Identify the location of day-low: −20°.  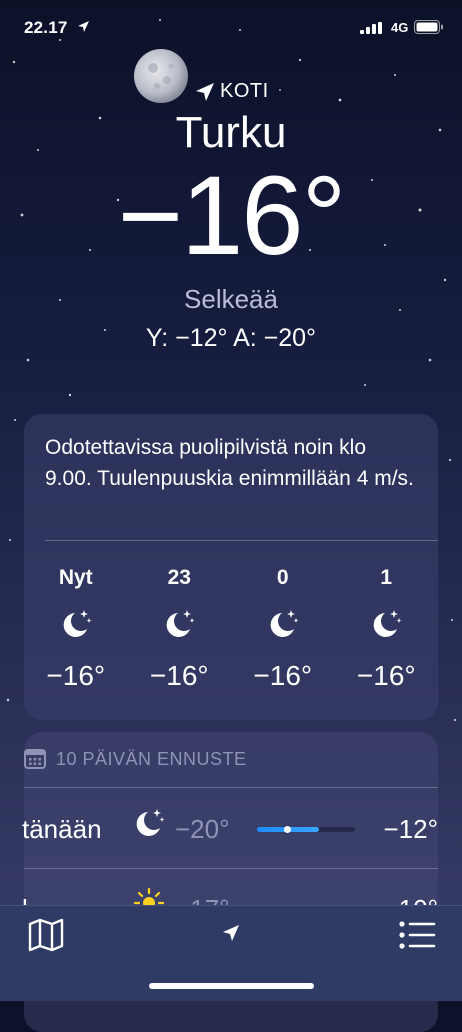
(202, 828).